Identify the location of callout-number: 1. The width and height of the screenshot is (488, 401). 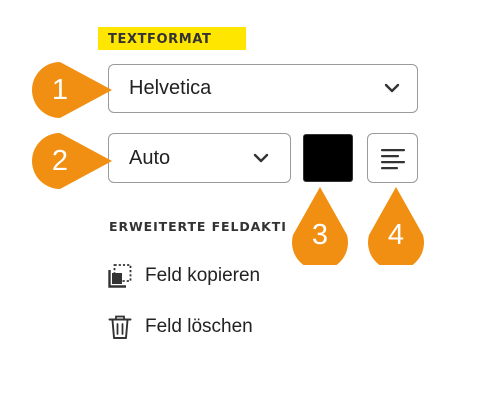
(60, 90).